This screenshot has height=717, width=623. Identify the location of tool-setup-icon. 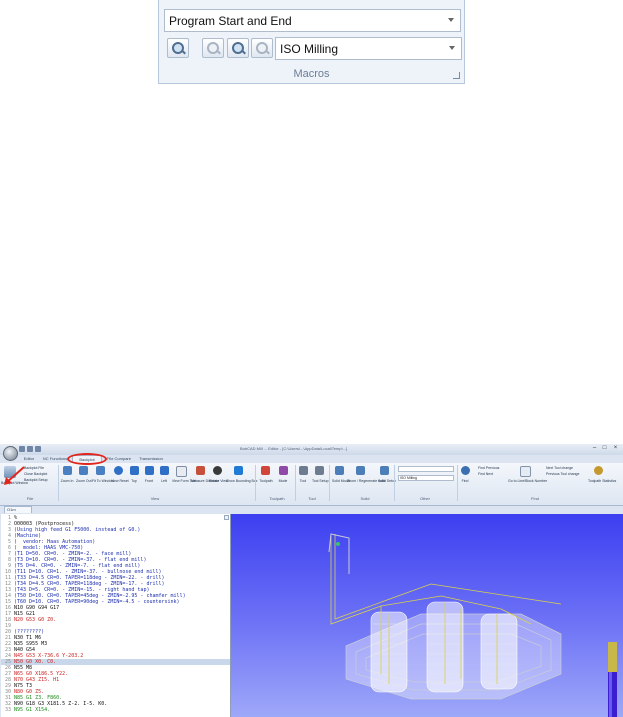
(319, 470).